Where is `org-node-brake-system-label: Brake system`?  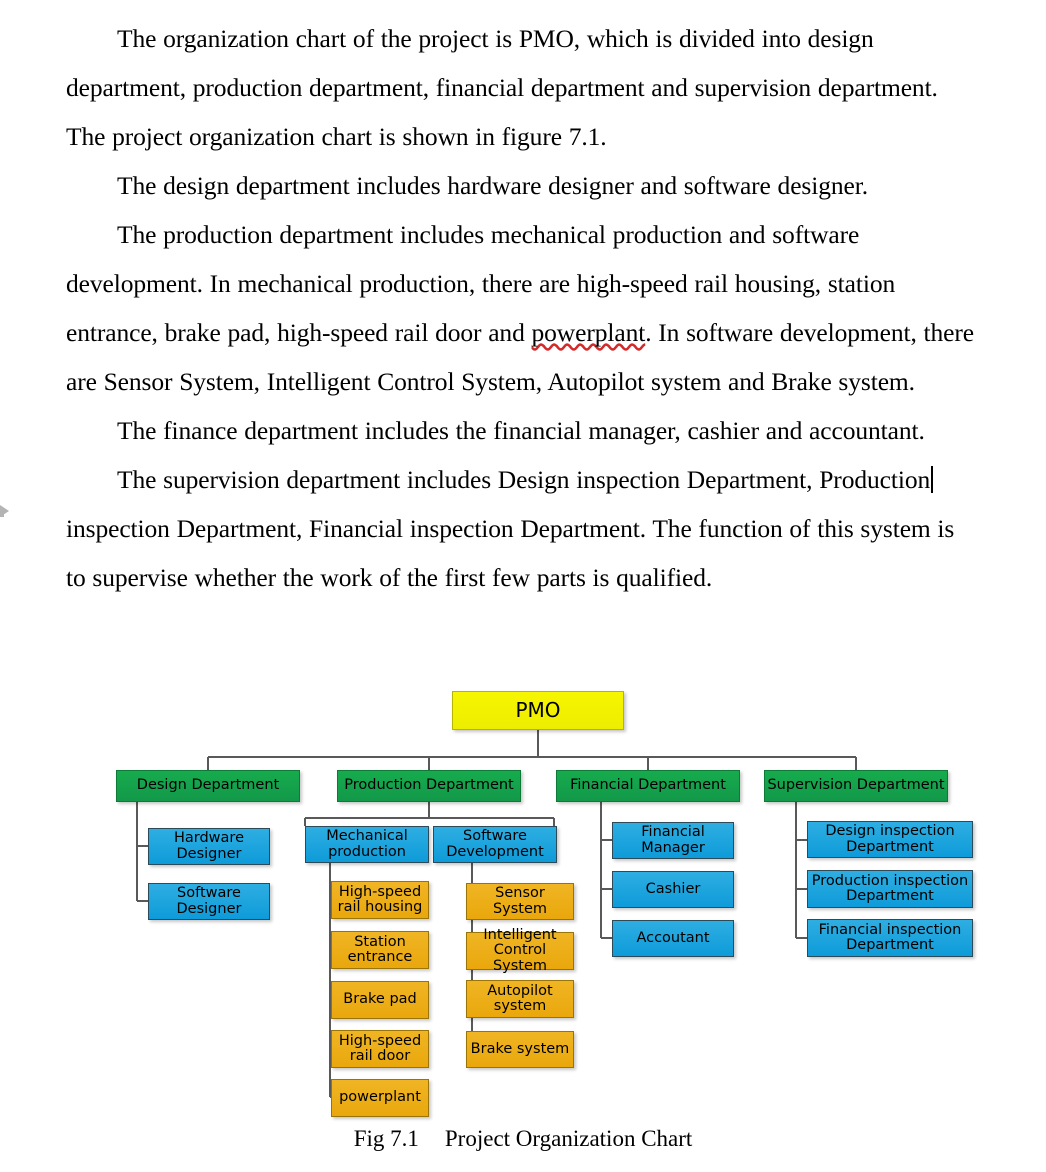
org-node-brake-system-label: Brake system is located at coordinates (520, 1048).